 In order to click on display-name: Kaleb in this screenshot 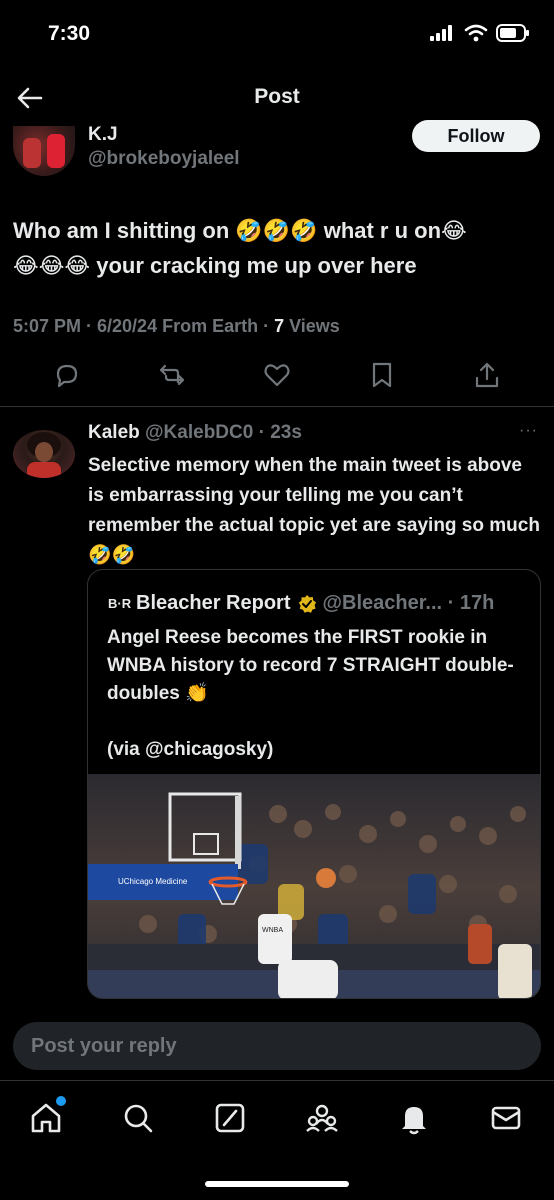, I will do `click(114, 432)`.